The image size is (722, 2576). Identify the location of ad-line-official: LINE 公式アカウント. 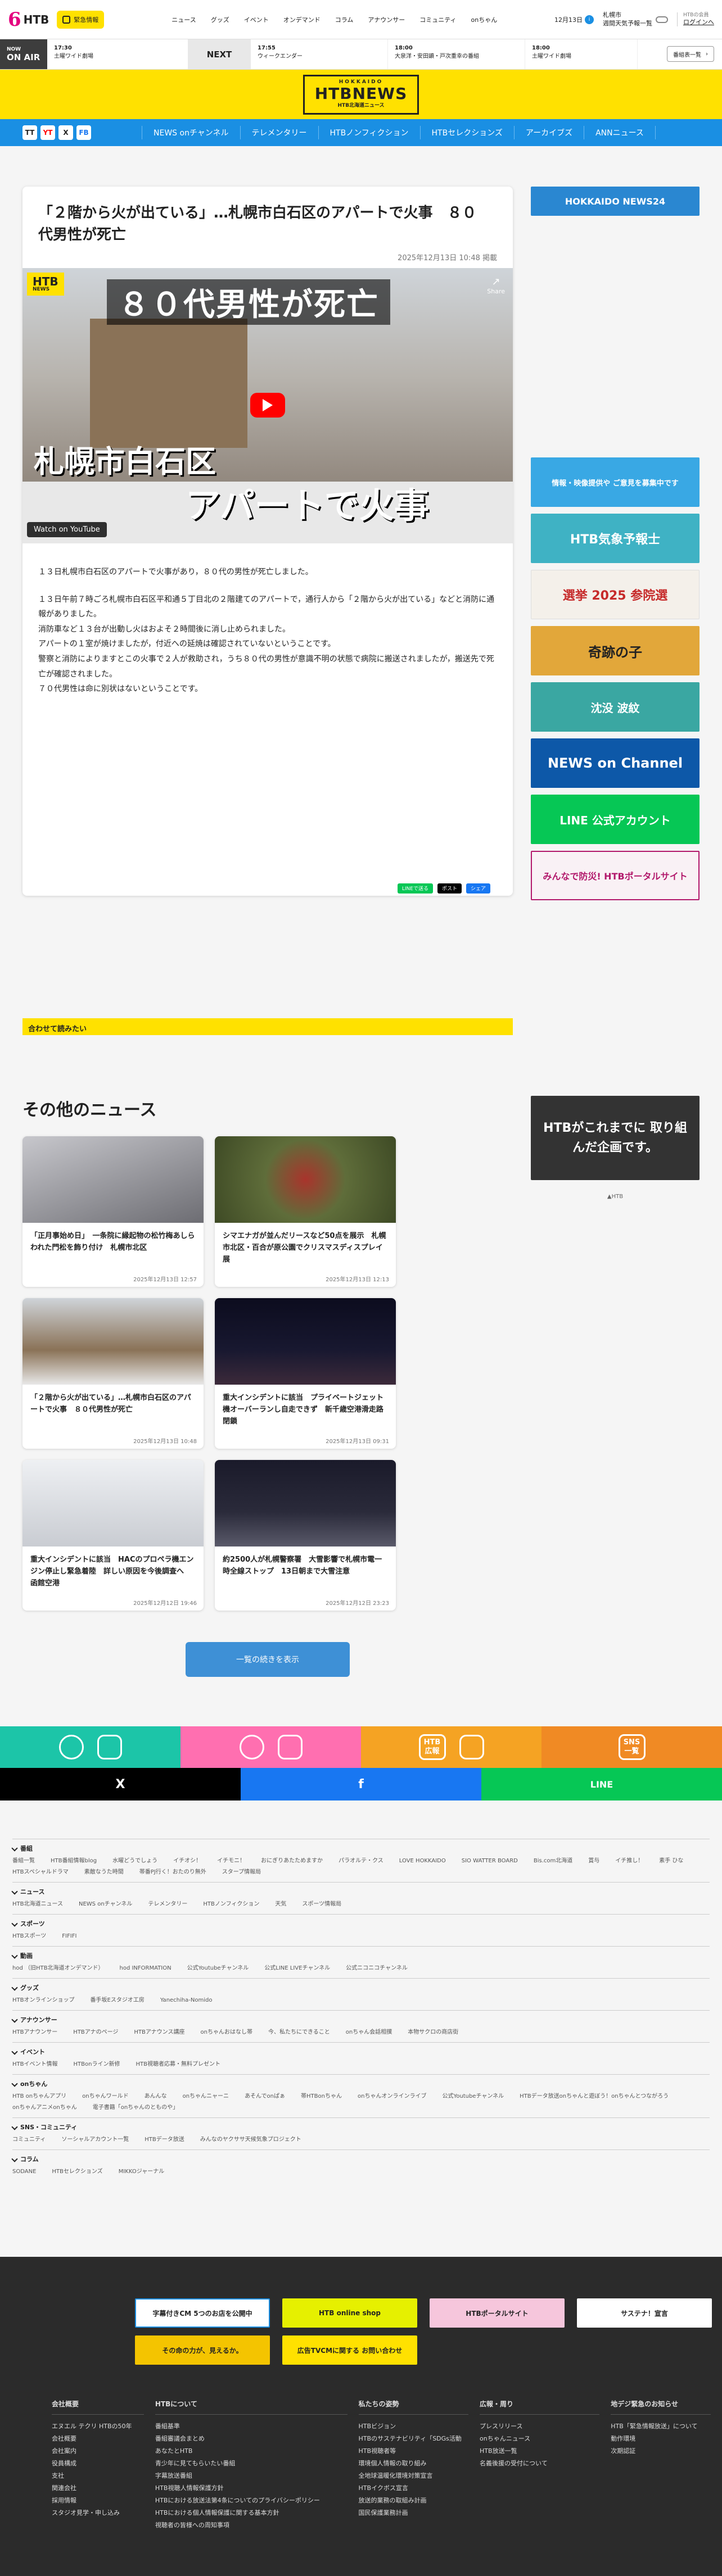
(615, 819).